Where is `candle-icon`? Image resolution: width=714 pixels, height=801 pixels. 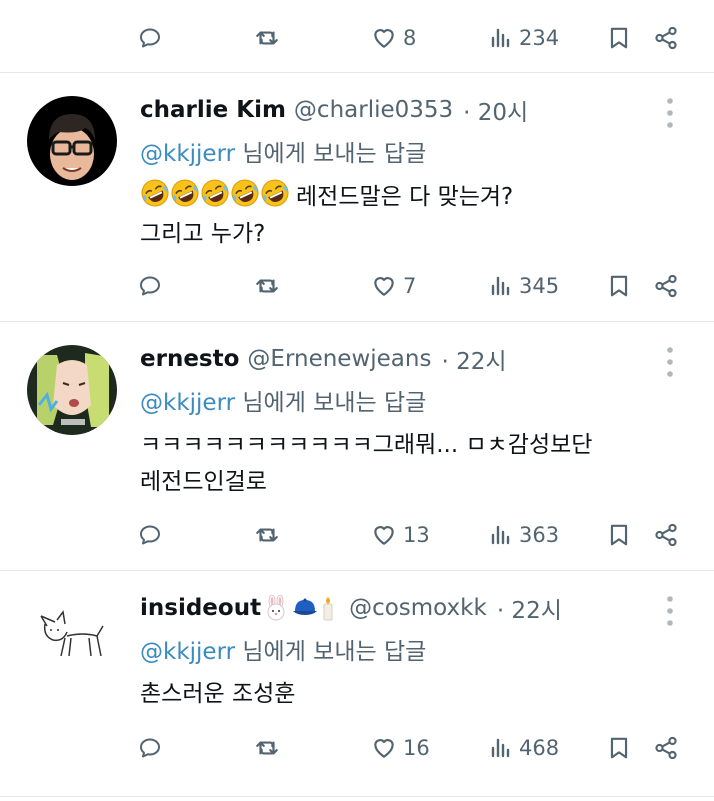
candle-icon is located at coordinates (328, 609).